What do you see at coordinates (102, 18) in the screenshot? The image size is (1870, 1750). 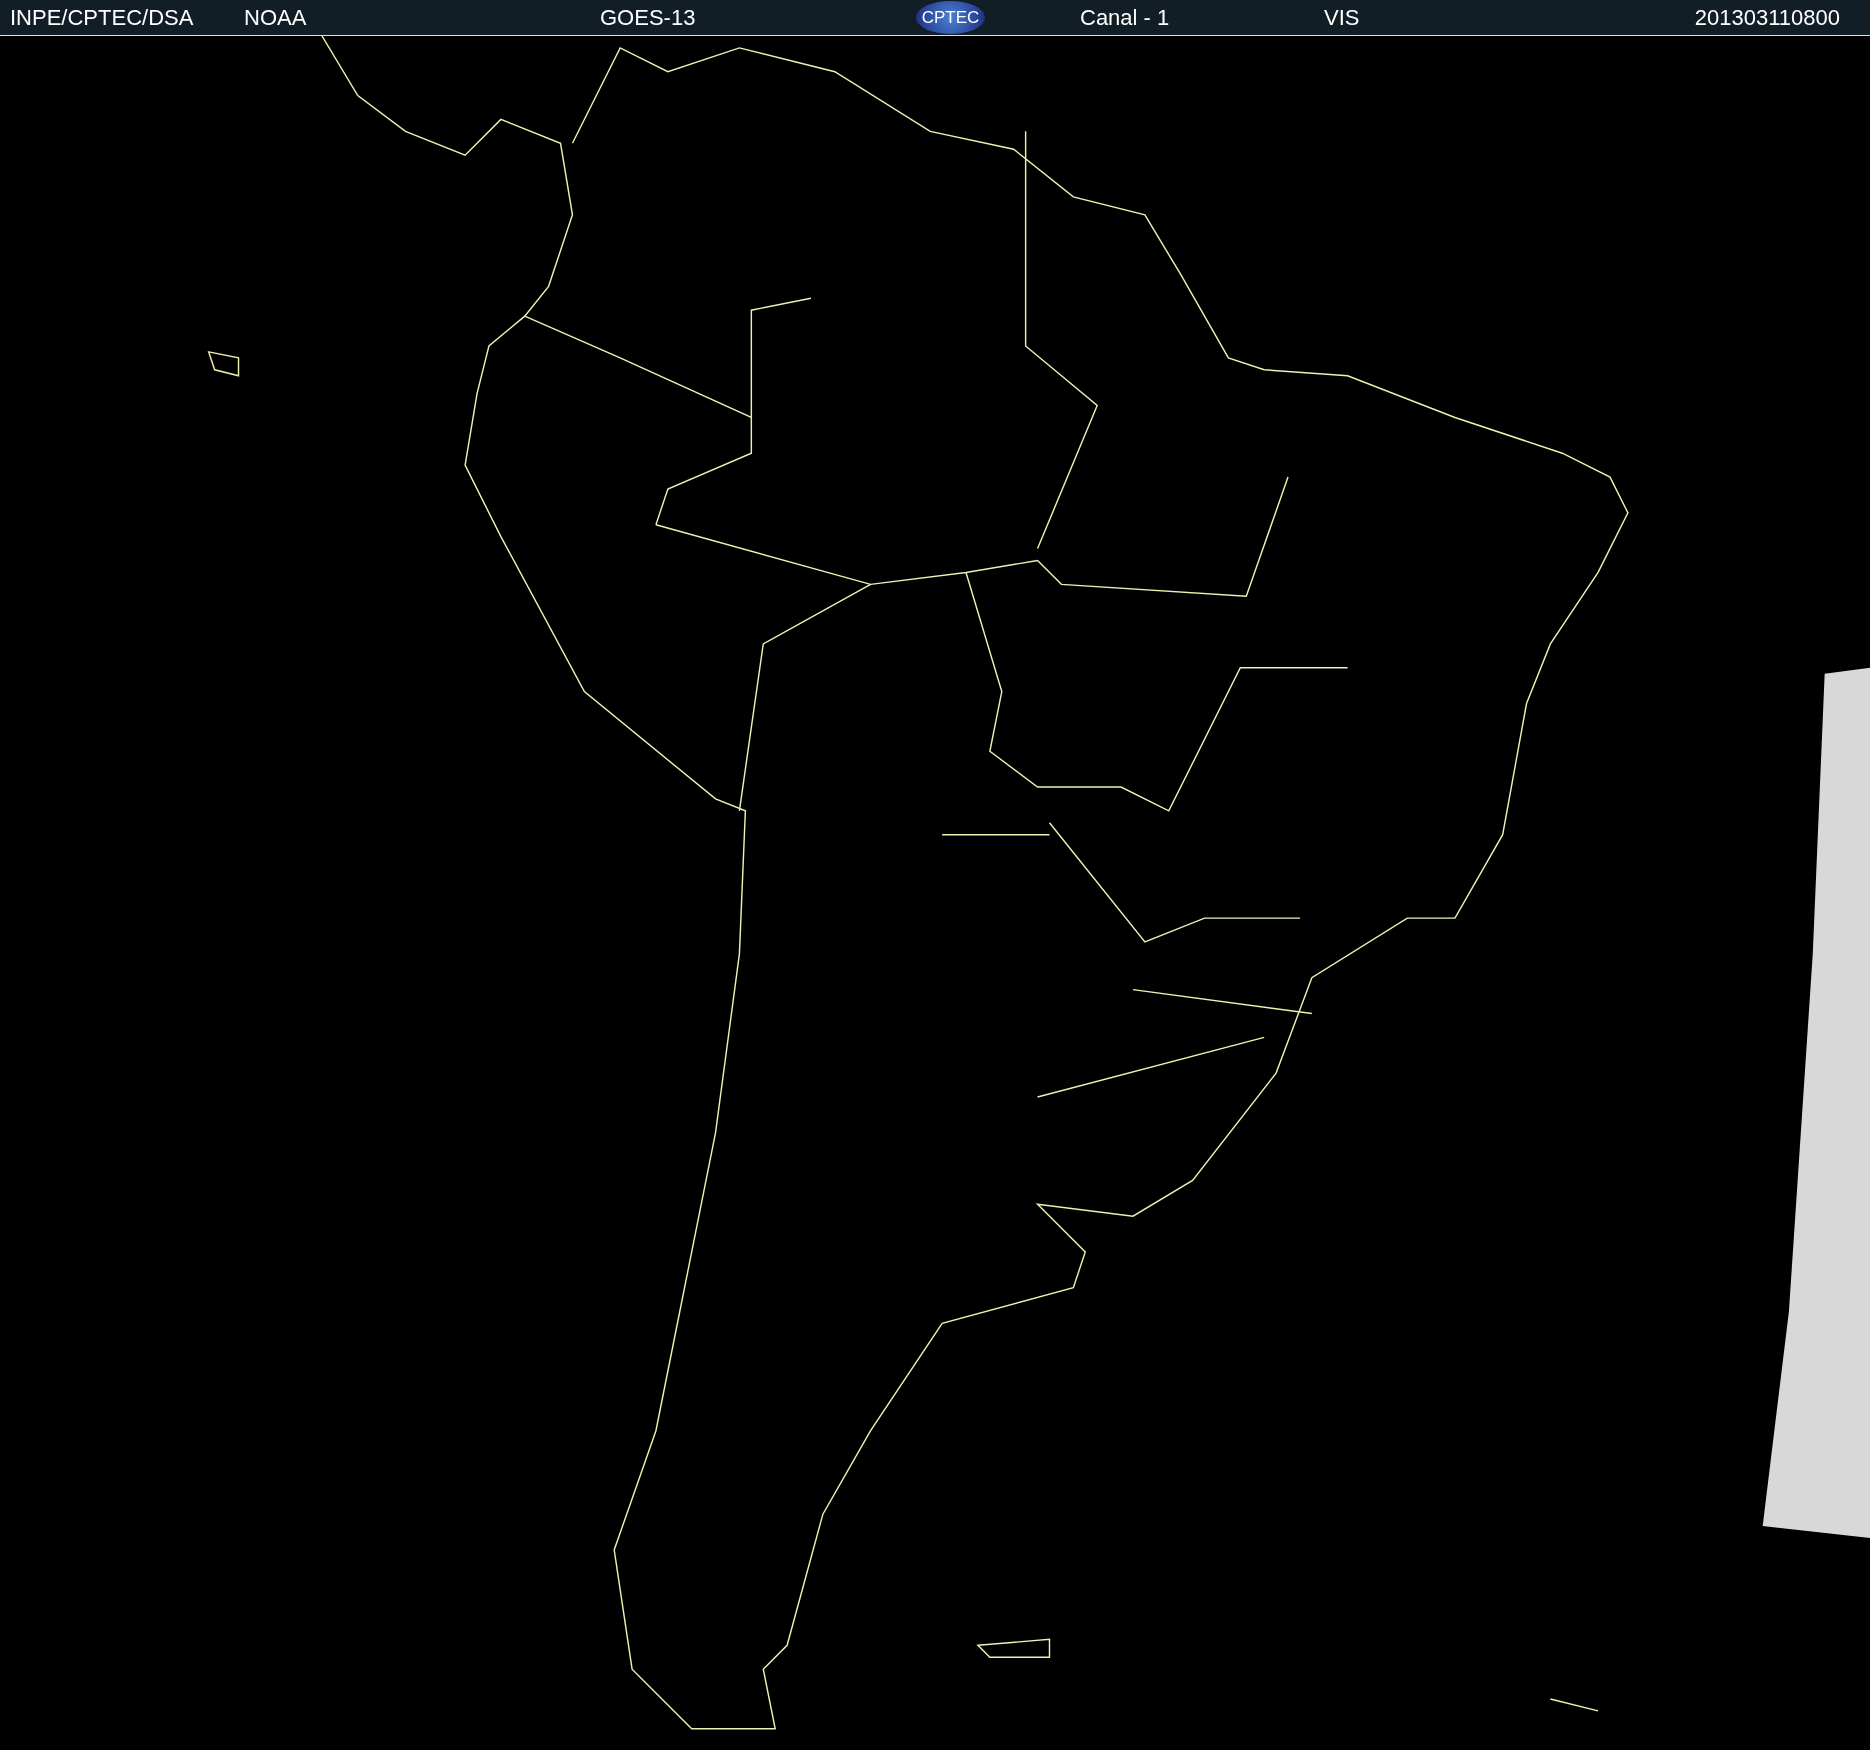 I see `source-label: INPE/CPTEC/DSA` at bounding box center [102, 18].